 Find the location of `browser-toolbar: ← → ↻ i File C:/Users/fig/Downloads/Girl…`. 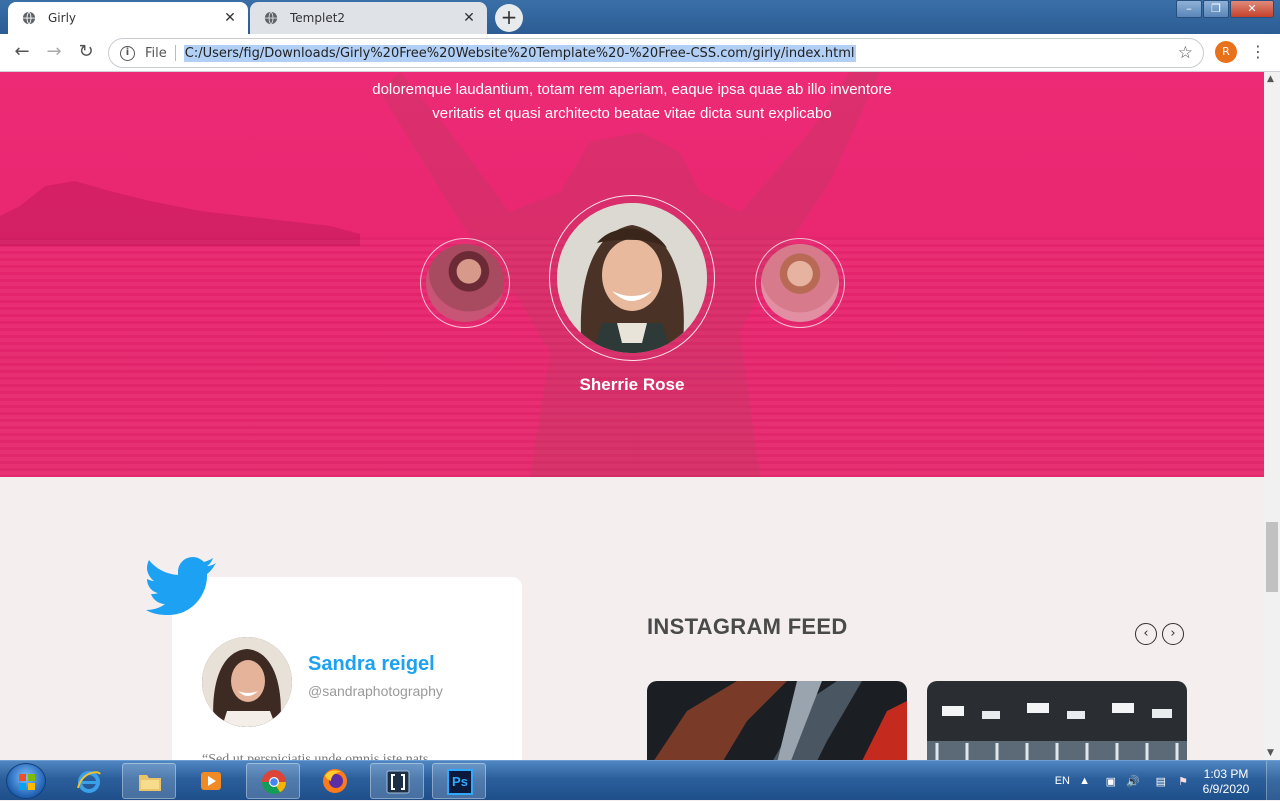

browser-toolbar: ← → ↻ i File C:/Users/fig/Downloads/Girl… is located at coordinates (640, 53).